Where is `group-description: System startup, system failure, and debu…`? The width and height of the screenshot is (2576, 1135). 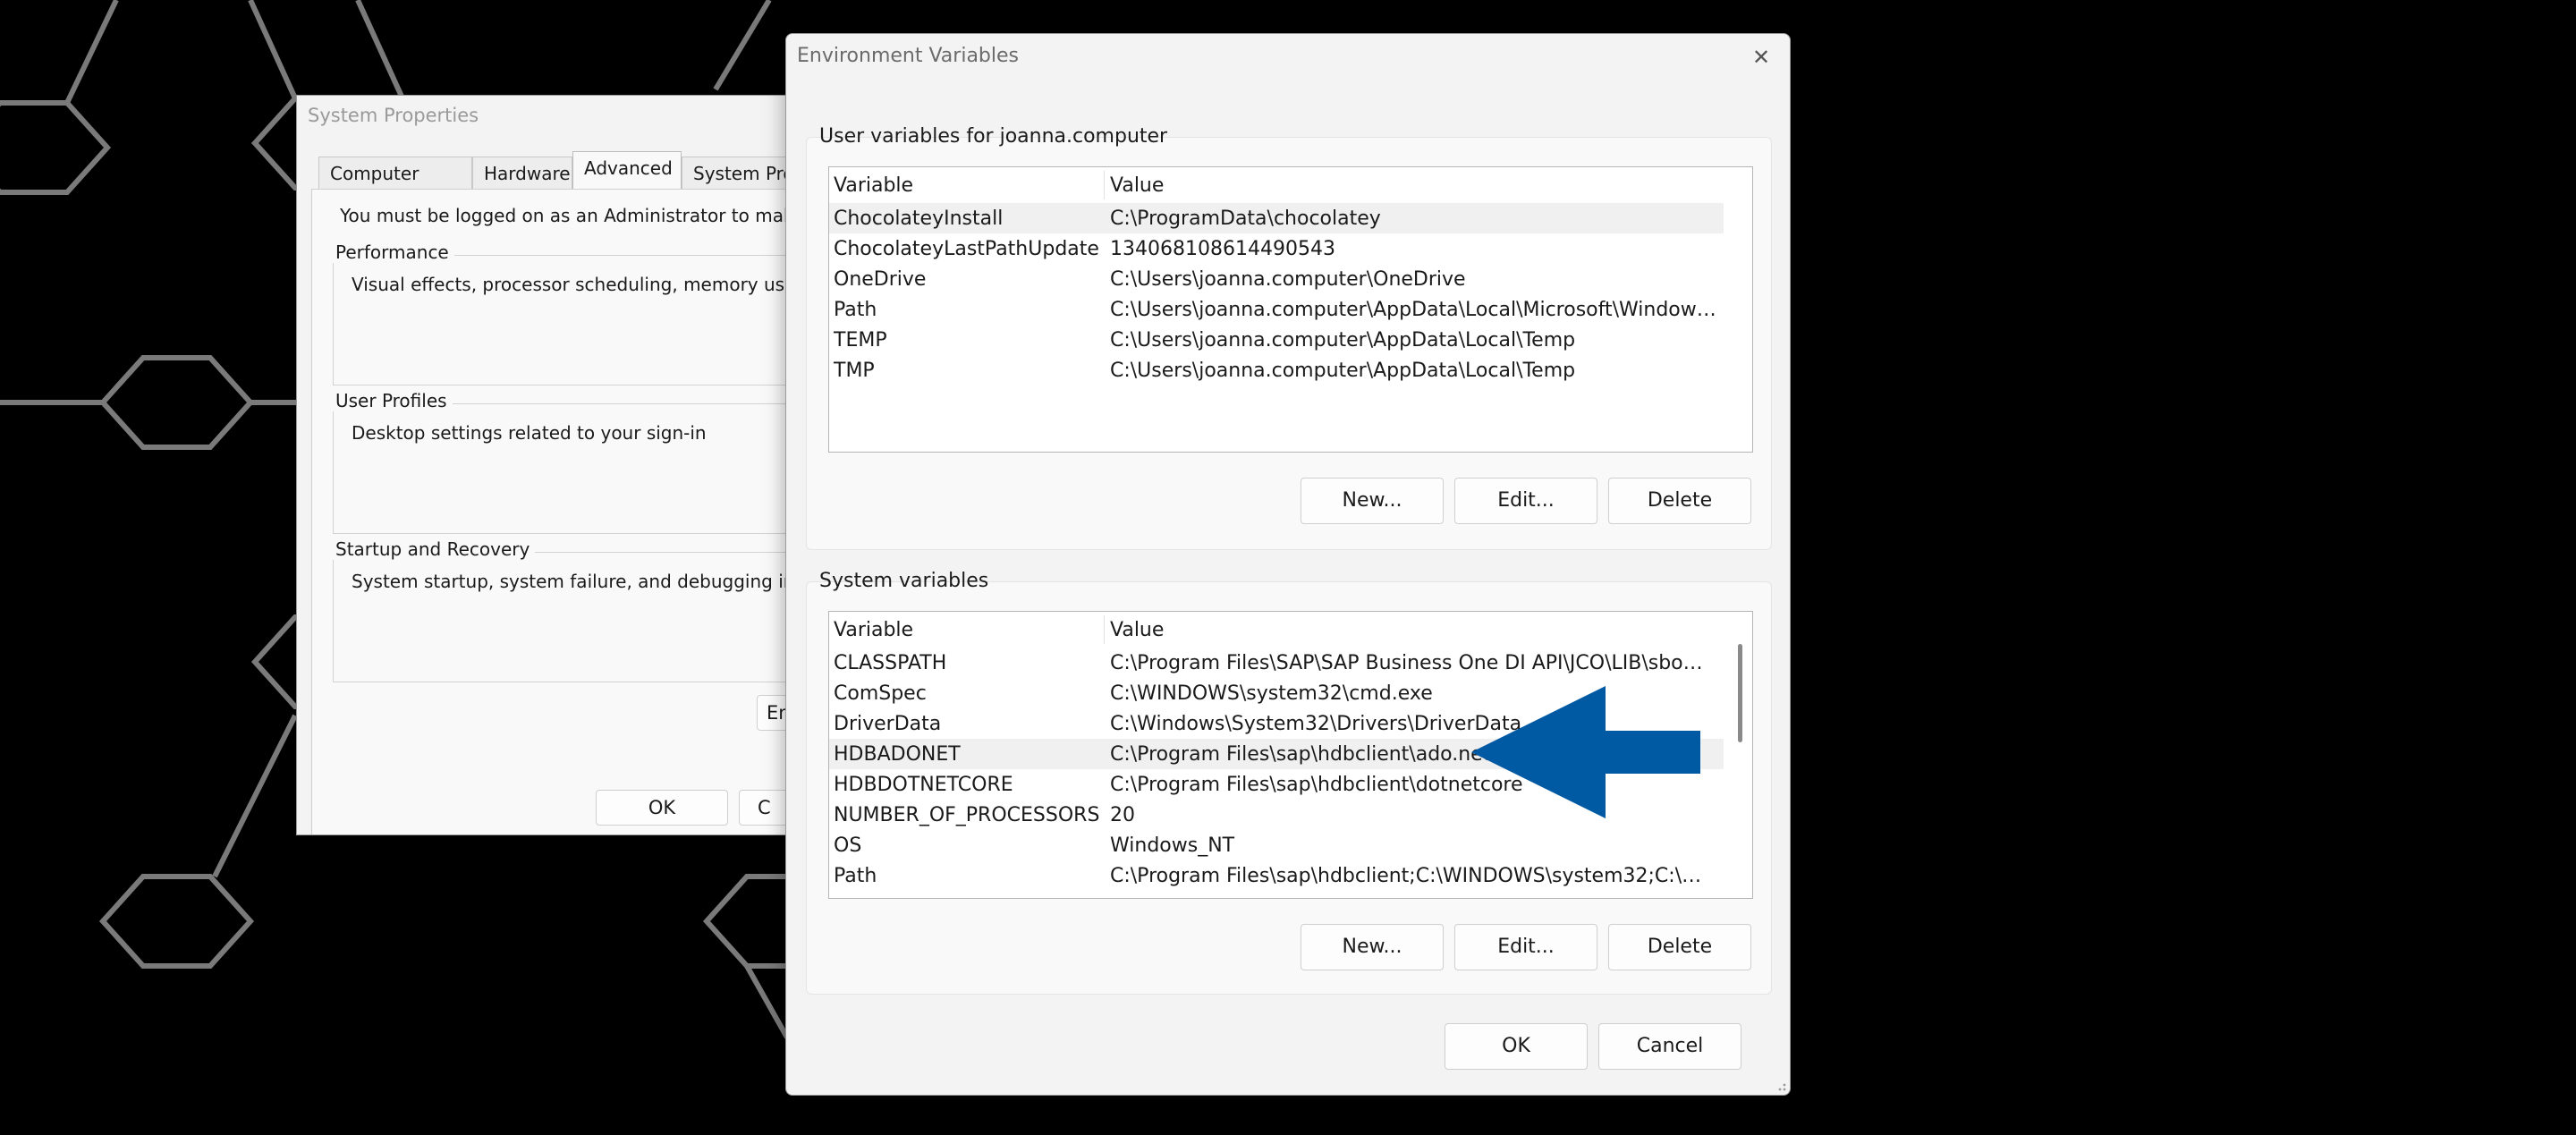
group-description: System startup, system failure, and debu… is located at coordinates (579, 581).